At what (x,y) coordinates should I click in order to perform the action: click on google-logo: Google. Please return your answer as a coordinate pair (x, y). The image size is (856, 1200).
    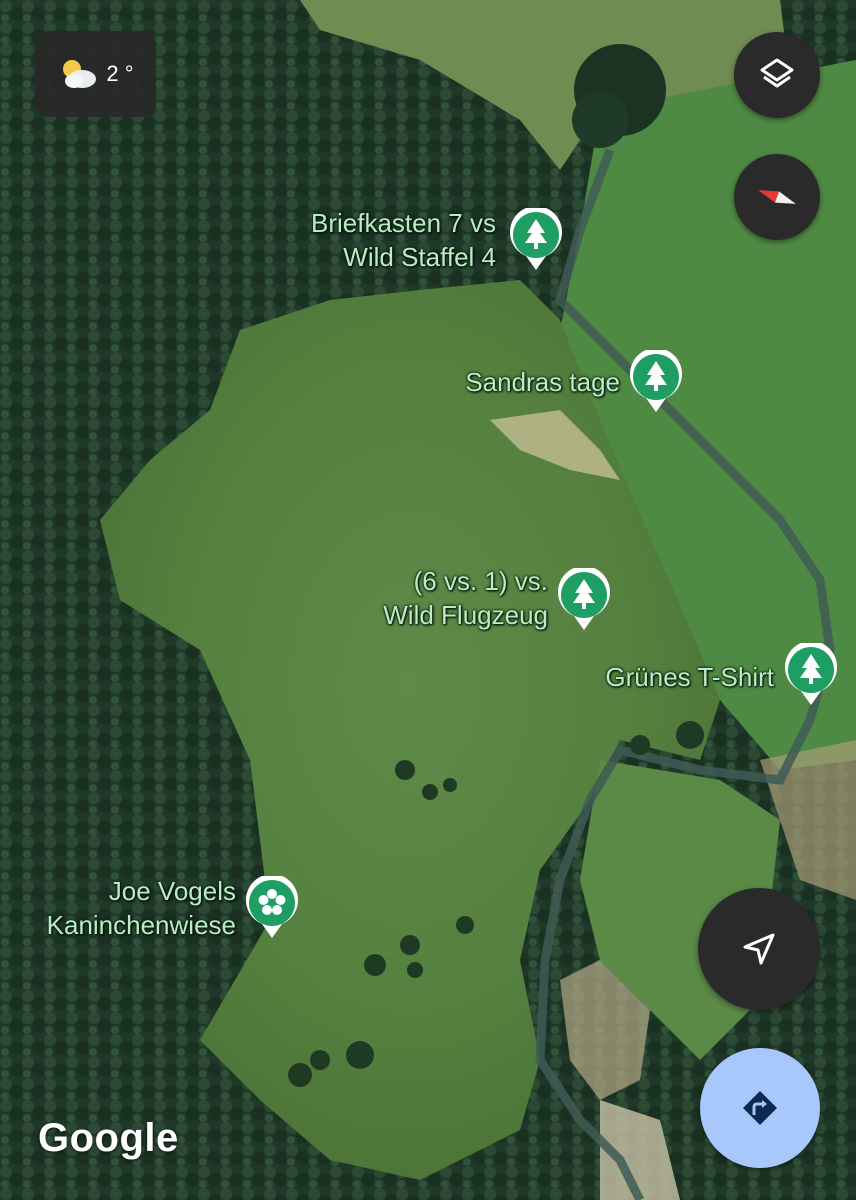
    Looking at the image, I should click on (108, 1138).